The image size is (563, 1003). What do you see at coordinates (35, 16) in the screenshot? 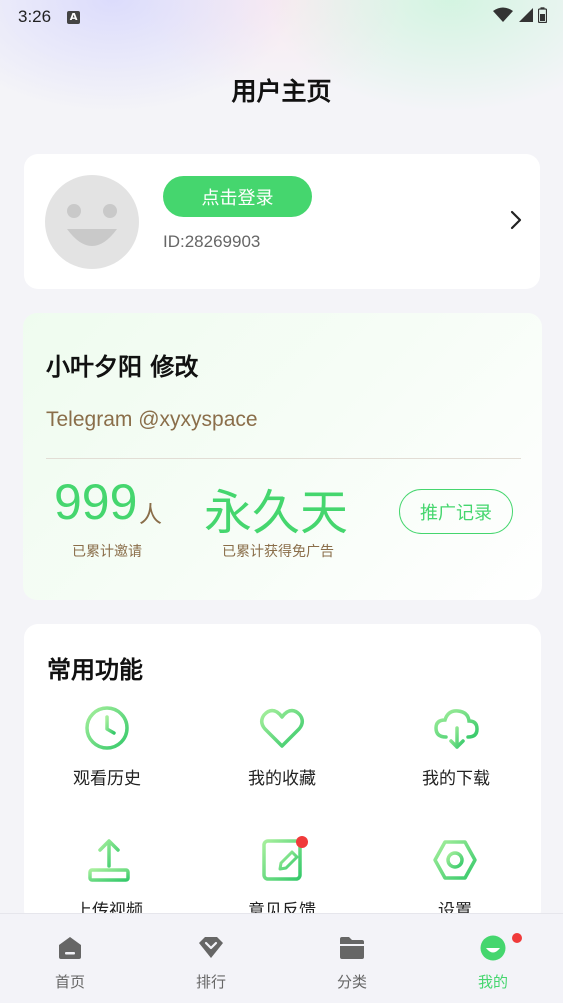
I see `status-time: 3:26` at bounding box center [35, 16].